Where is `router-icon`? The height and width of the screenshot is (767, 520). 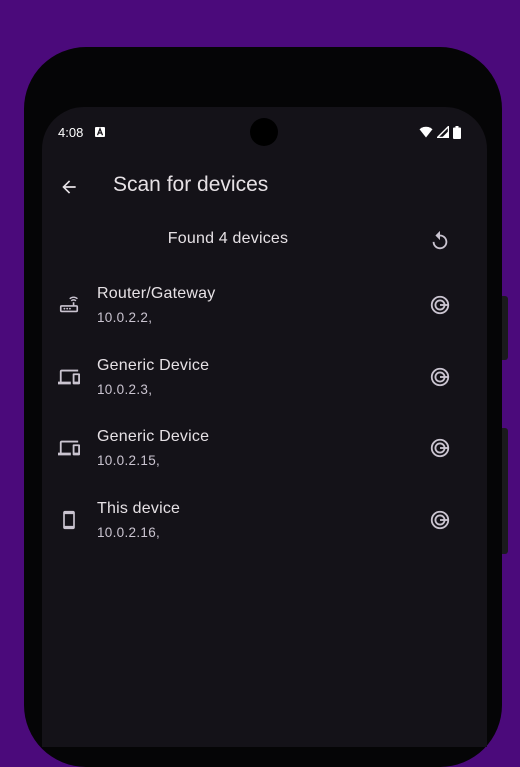
router-icon is located at coordinates (69, 305).